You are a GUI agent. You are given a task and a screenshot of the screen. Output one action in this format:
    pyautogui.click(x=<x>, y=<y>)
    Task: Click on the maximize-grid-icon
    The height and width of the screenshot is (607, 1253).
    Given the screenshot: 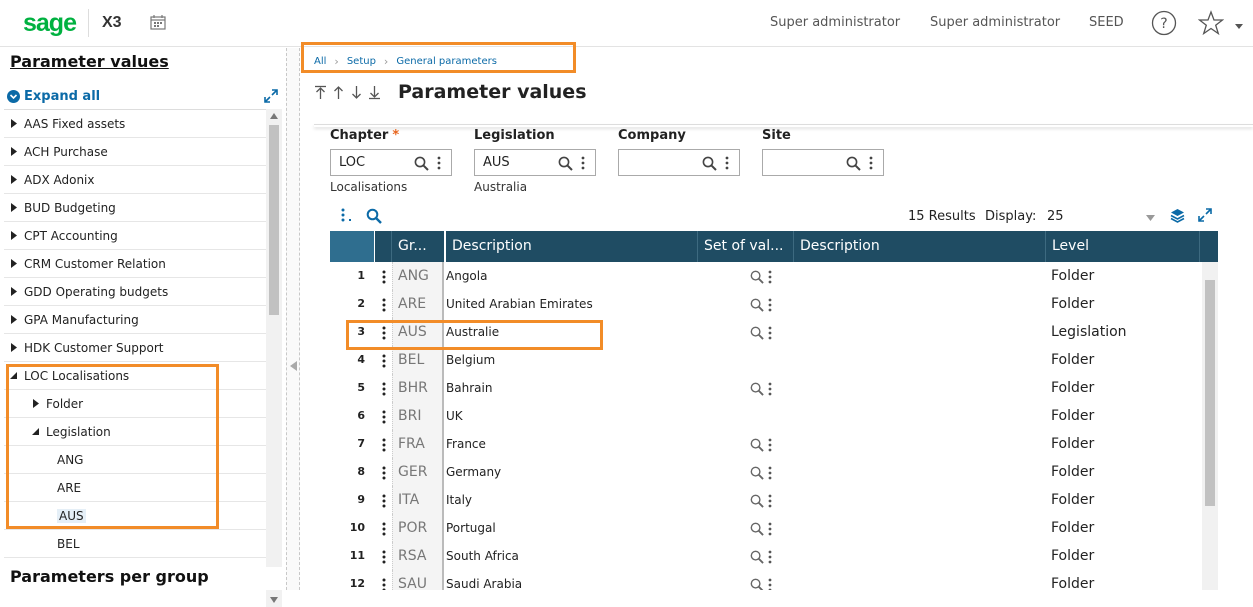 What is the action you would take?
    pyautogui.click(x=1205, y=215)
    